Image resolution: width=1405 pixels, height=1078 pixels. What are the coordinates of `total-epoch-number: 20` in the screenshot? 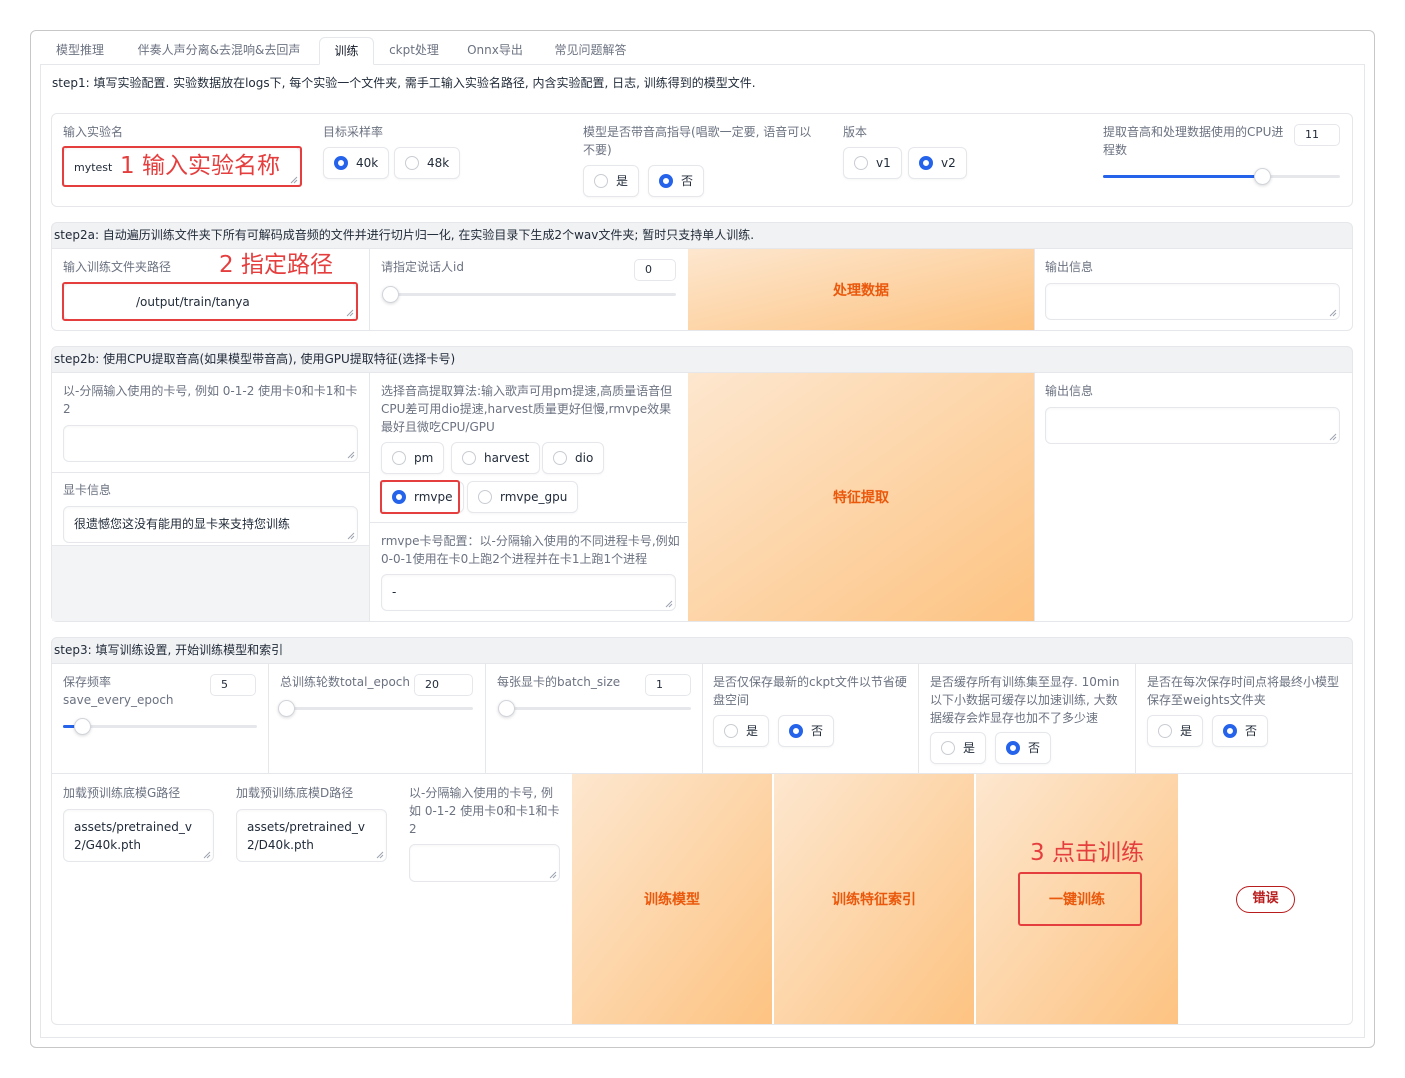 It's located at (443, 685).